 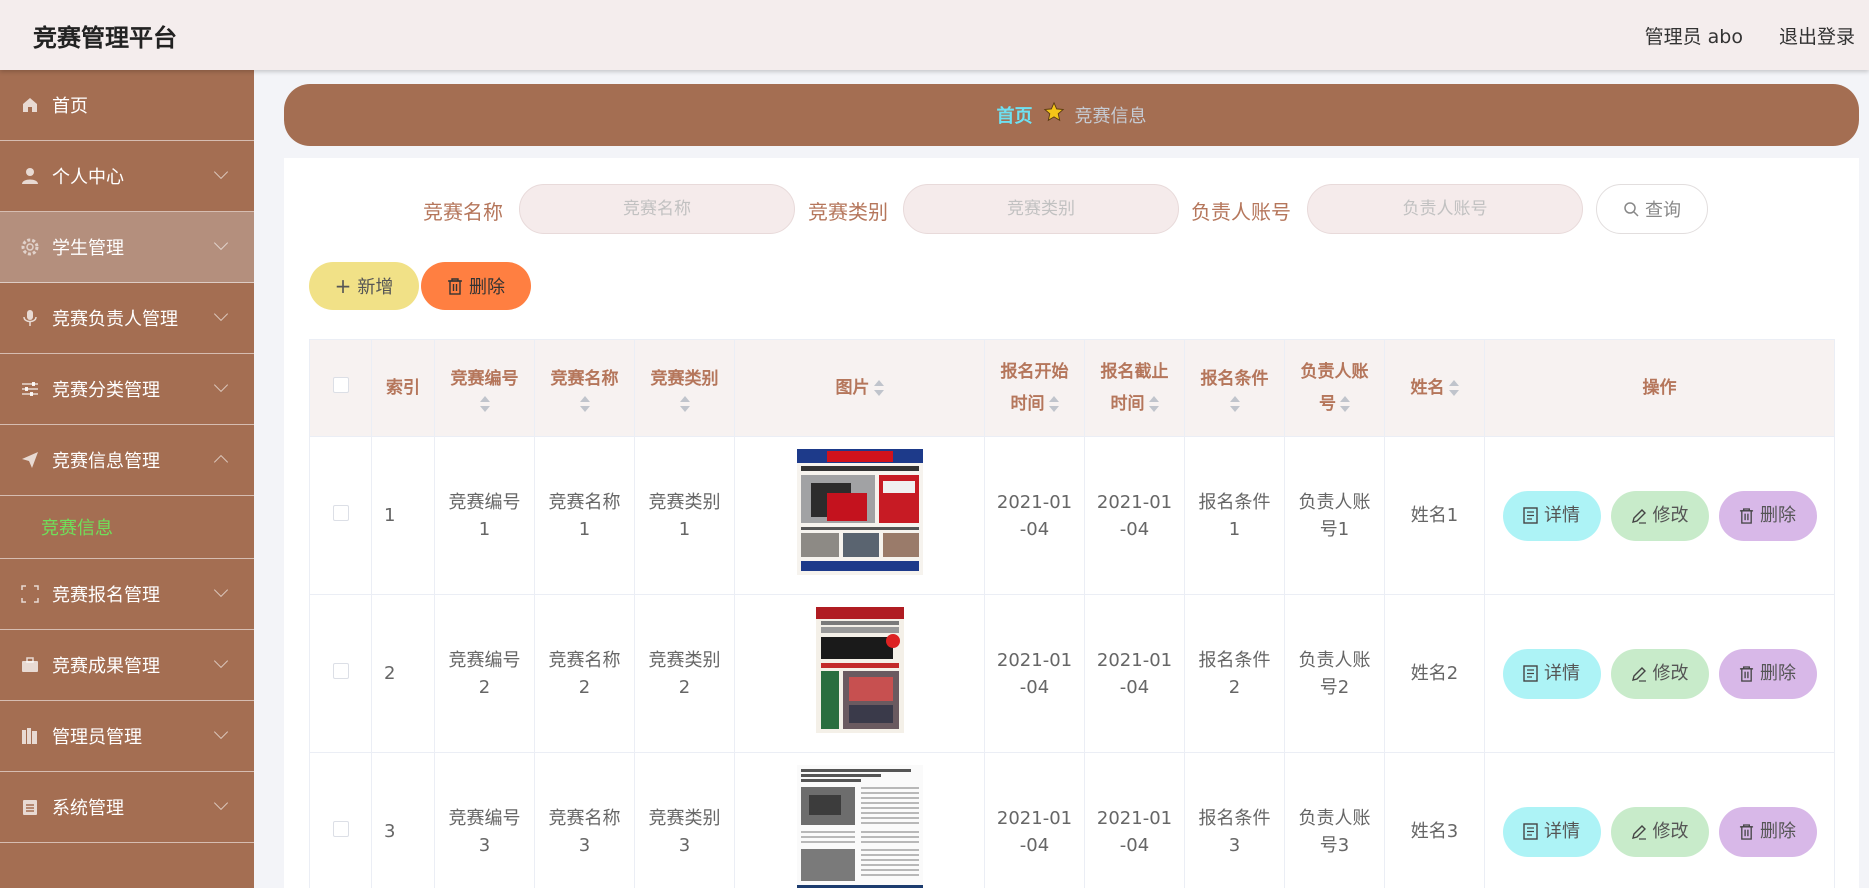 What do you see at coordinates (1693, 37) in the screenshot?
I see `admin-username: 管理员 abo` at bounding box center [1693, 37].